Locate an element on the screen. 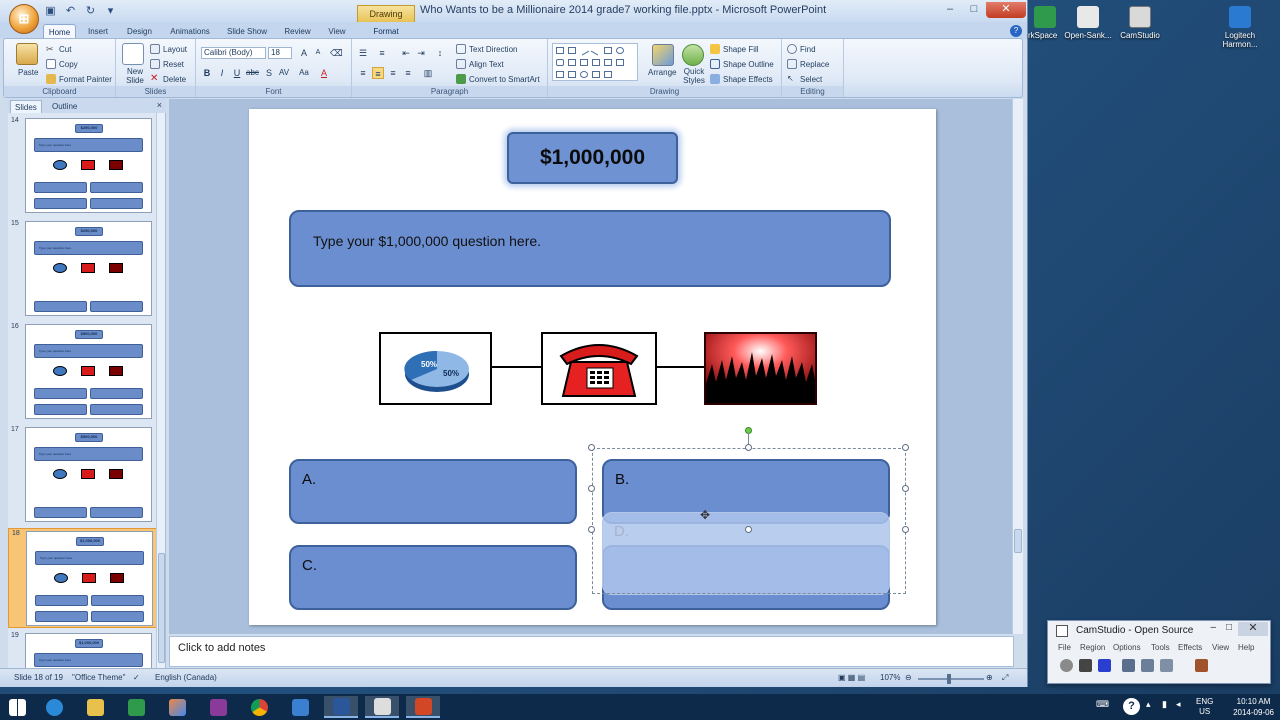  align-left-icon: ≡ is located at coordinates (363, 73).